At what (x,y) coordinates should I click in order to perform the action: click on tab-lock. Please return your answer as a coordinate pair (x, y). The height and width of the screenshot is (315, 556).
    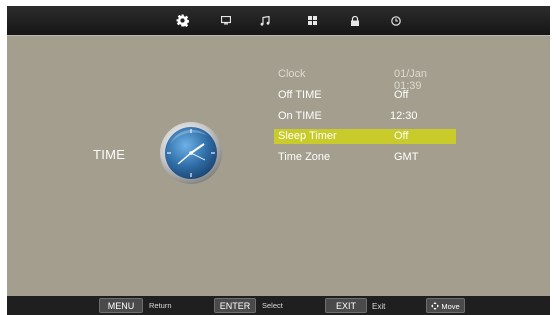
    Looking at the image, I should click on (355, 20).